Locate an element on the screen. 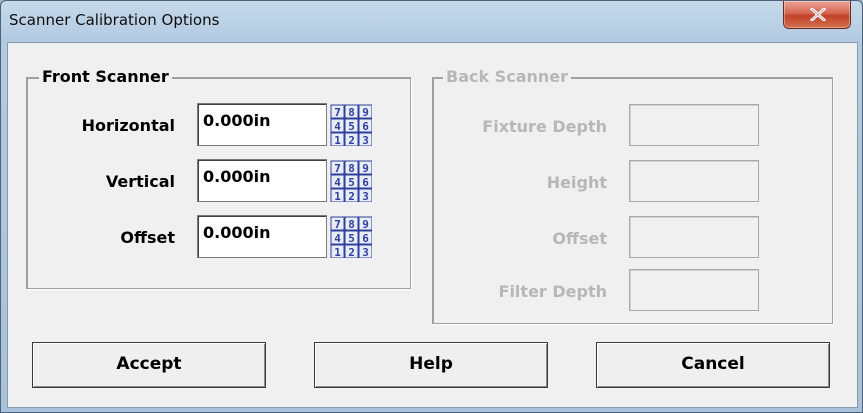 The width and height of the screenshot is (863, 413). vertical-label: Vertical is located at coordinates (140, 181).